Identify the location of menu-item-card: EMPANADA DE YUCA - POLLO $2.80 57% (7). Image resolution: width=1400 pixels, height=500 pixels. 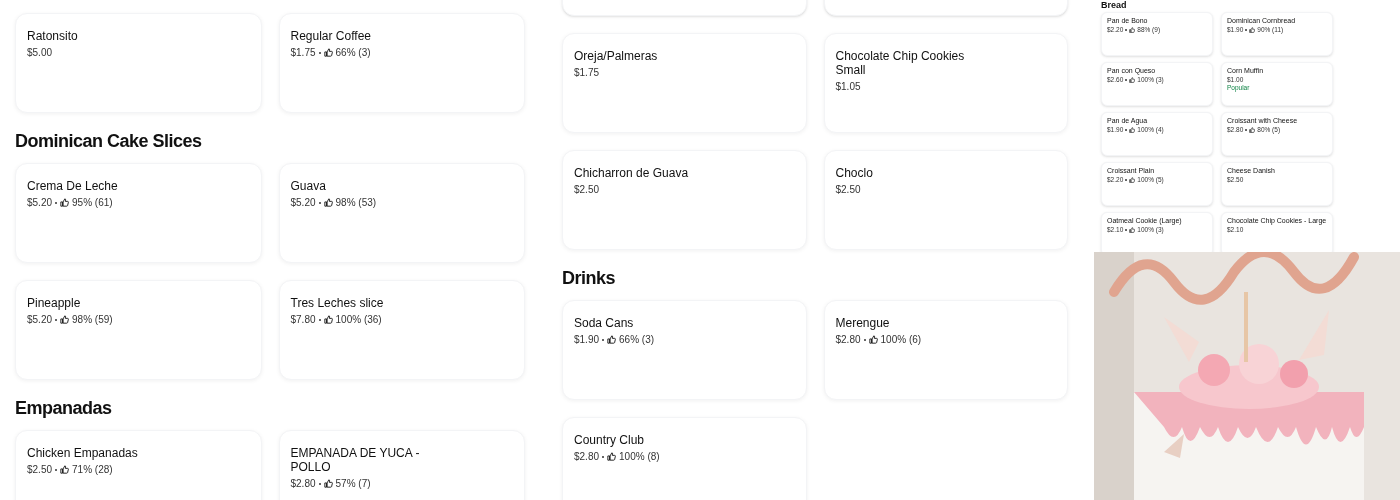
(401, 465).